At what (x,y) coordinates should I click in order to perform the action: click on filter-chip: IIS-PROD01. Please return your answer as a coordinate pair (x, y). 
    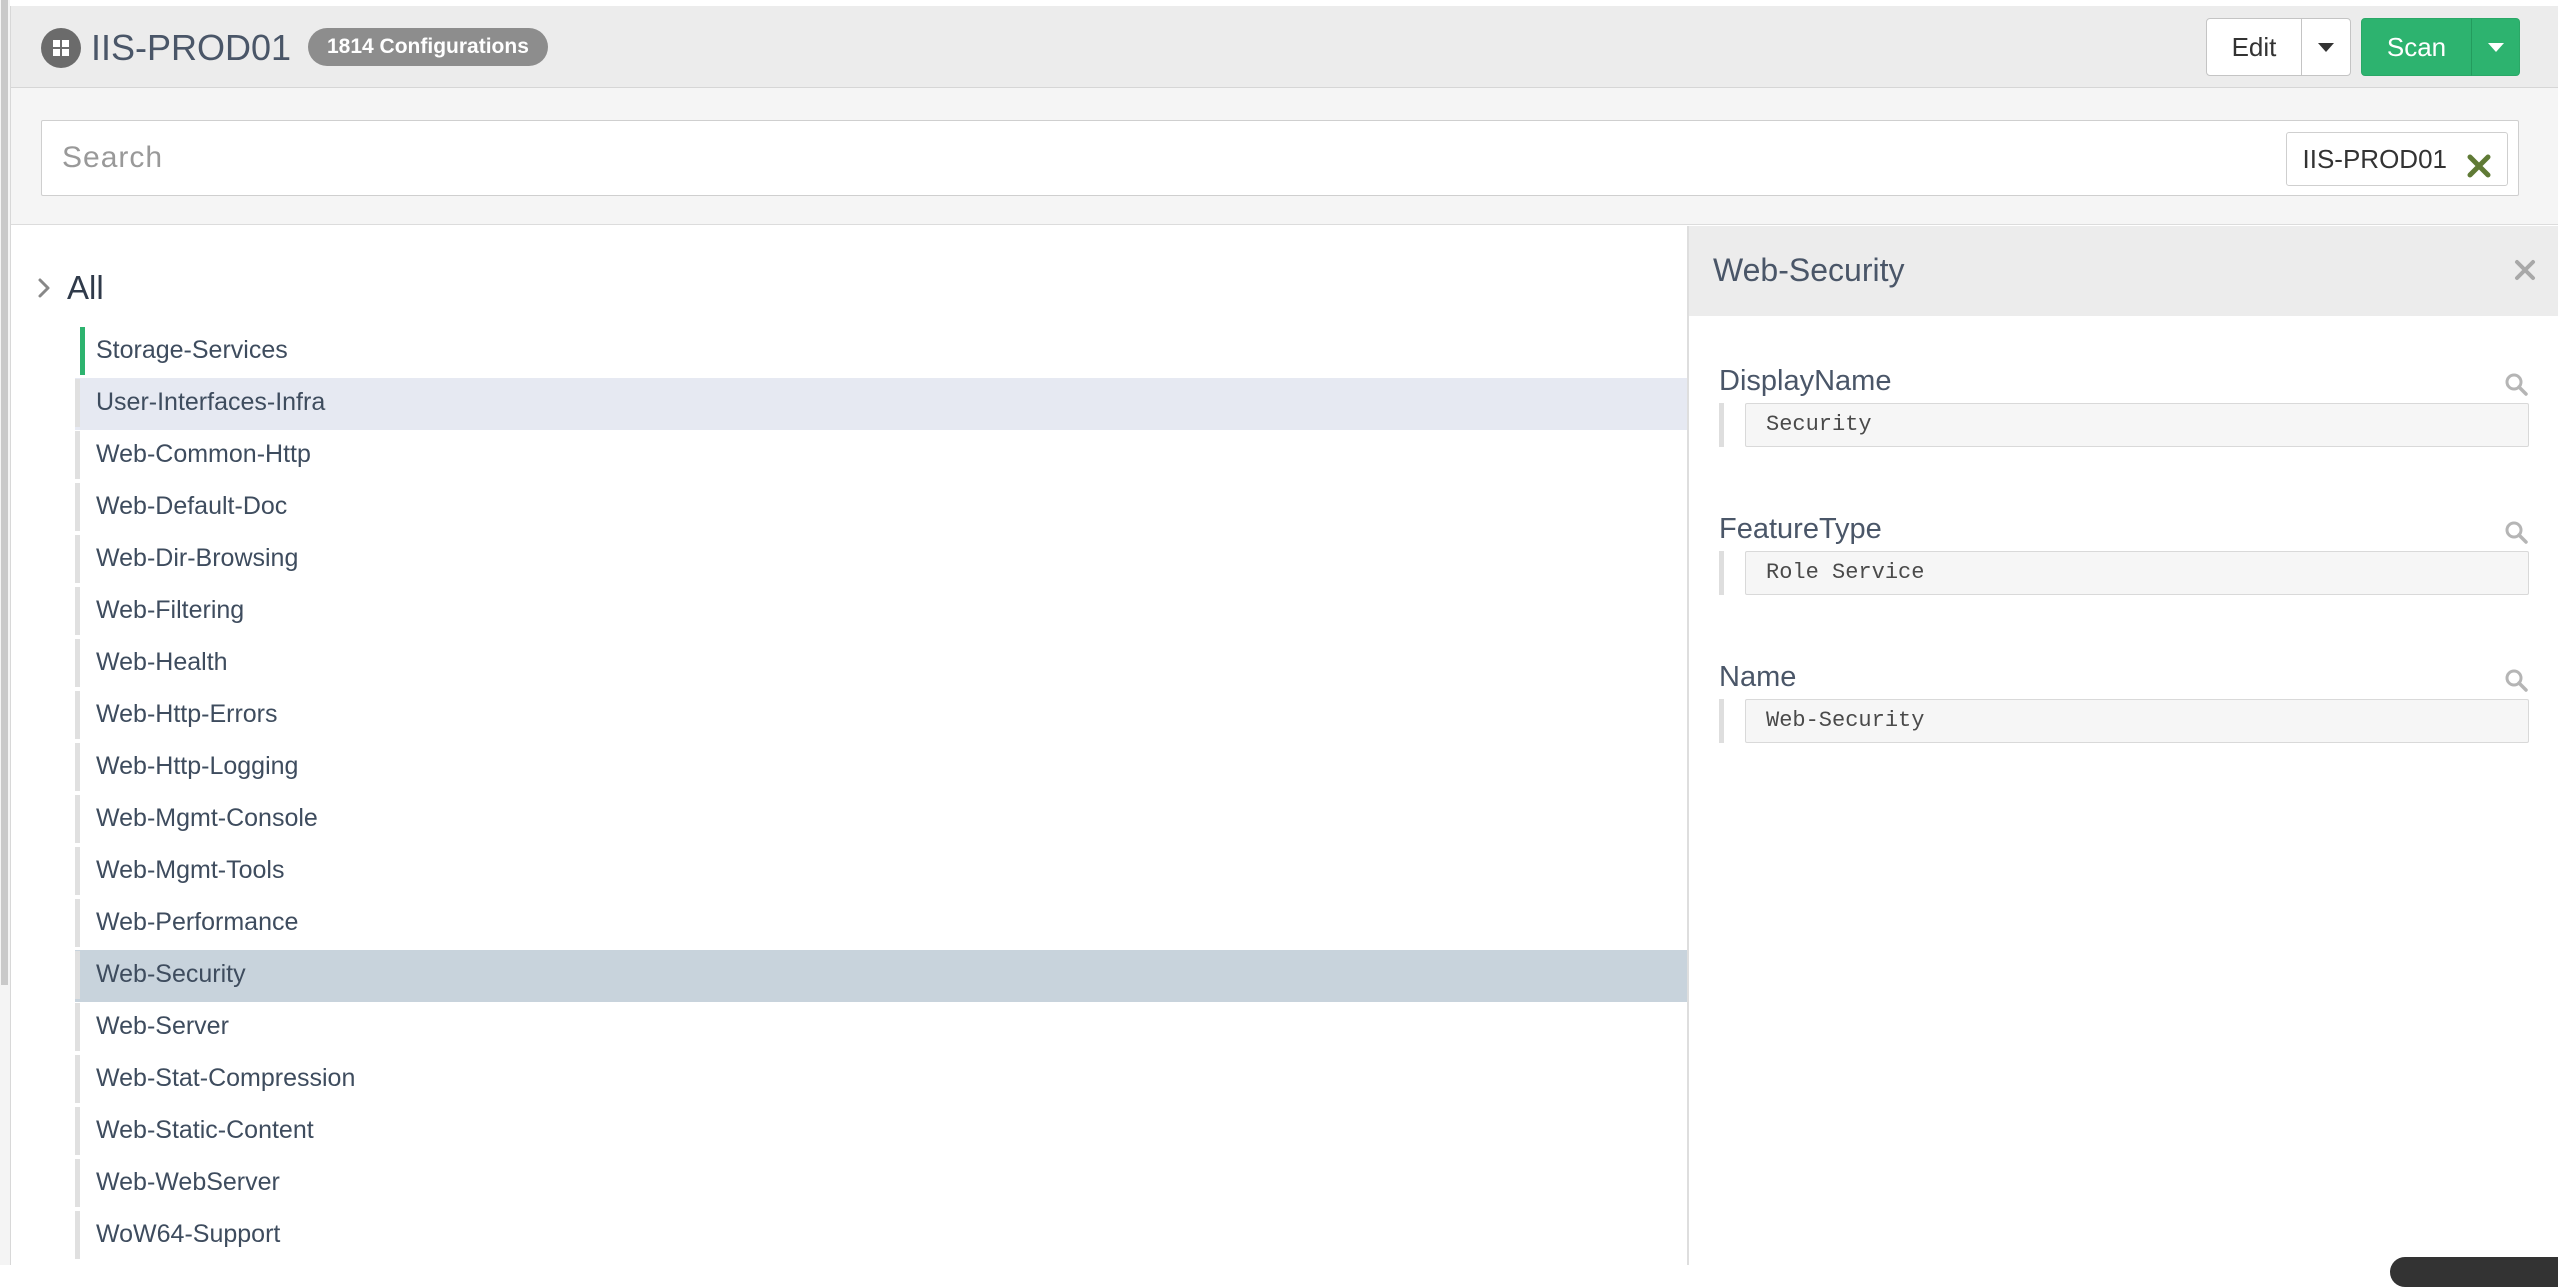
    Looking at the image, I should click on (2396, 159).